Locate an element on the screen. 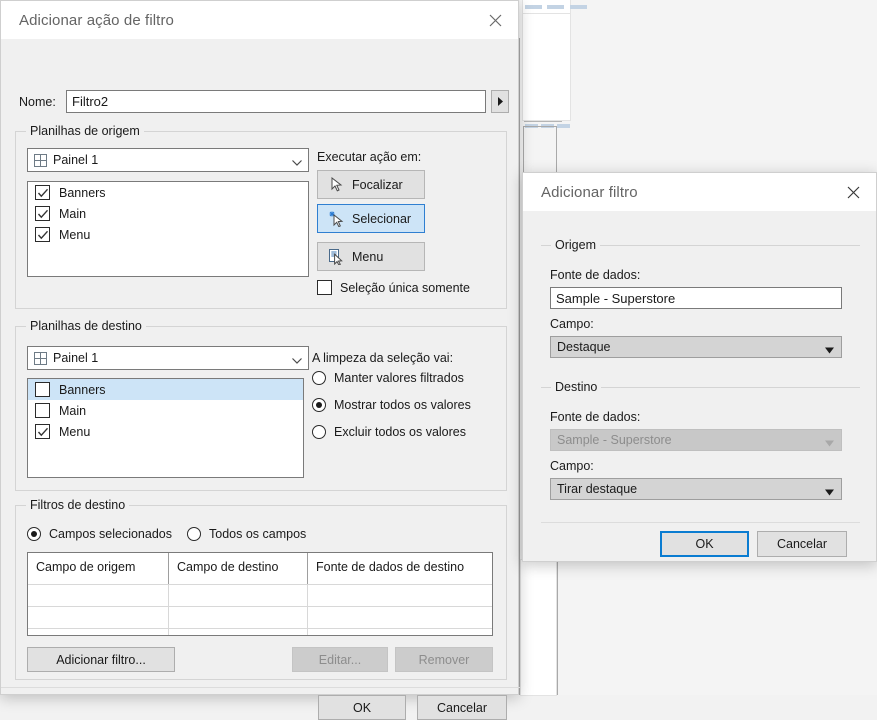  clearing-option-show-all: Mostrar todos os valores is located at coordinates (391, 405).